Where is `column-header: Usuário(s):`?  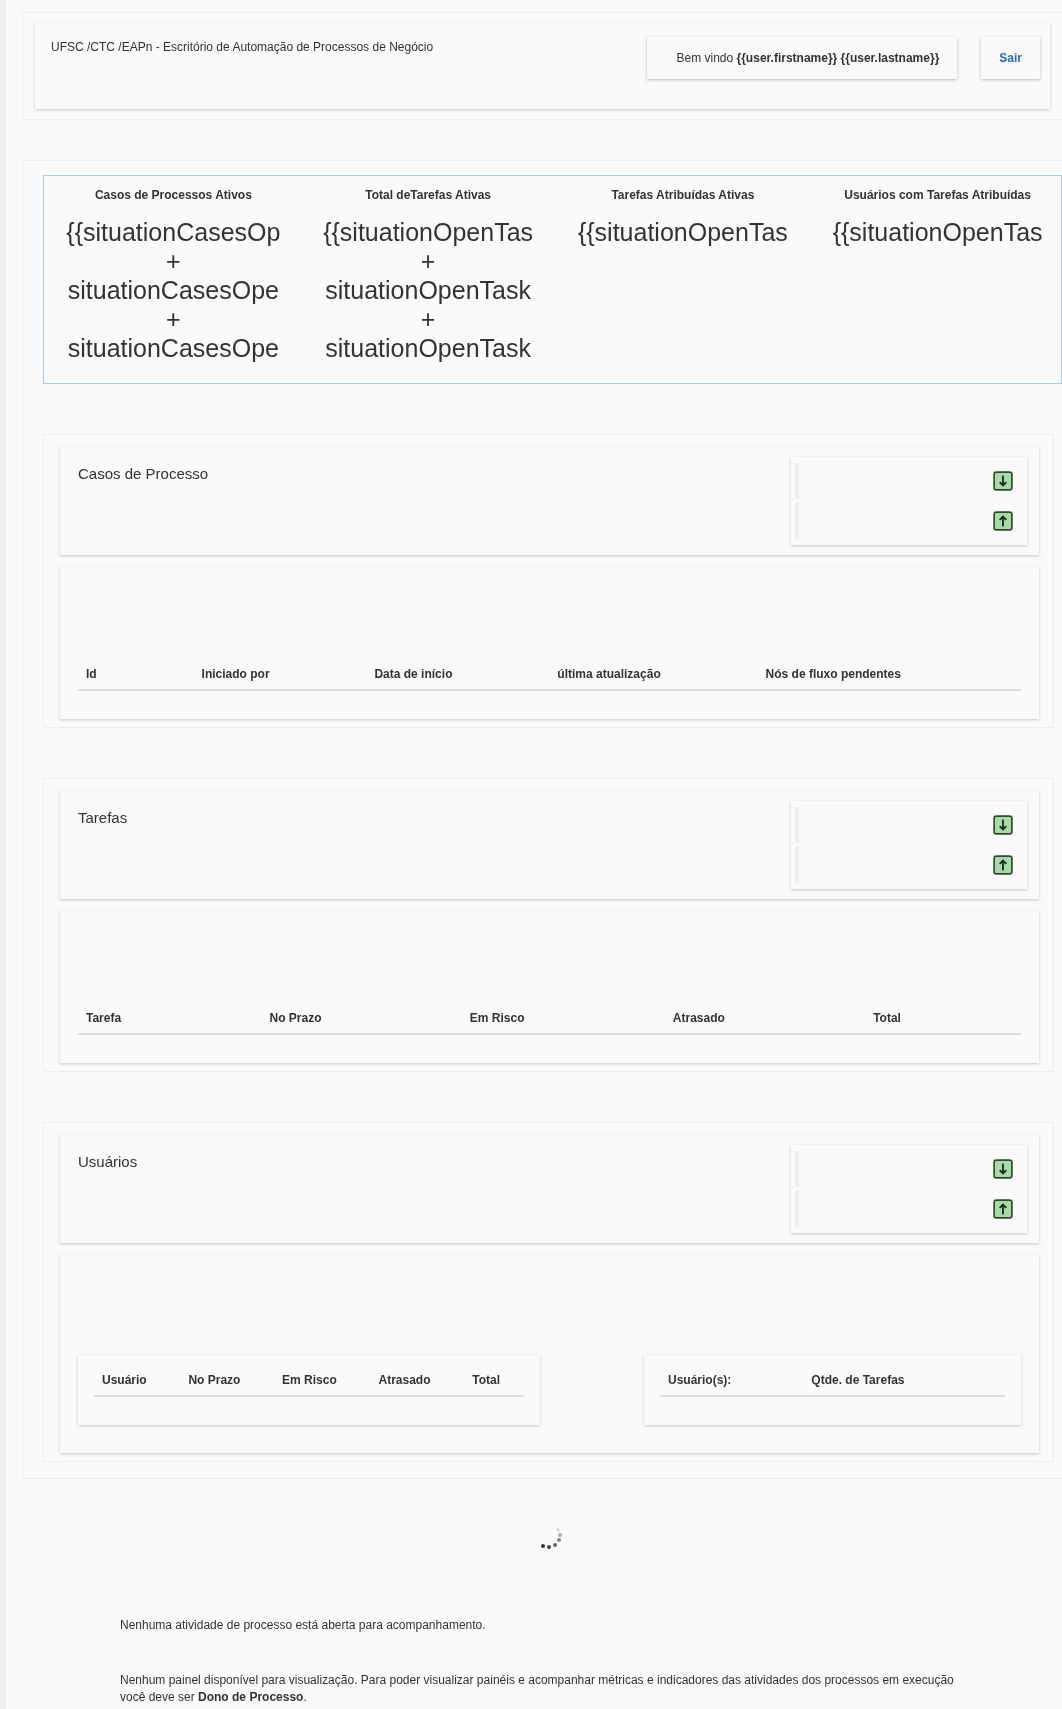
column-header: Usuário(s): is located at coordinates (700, 1380).